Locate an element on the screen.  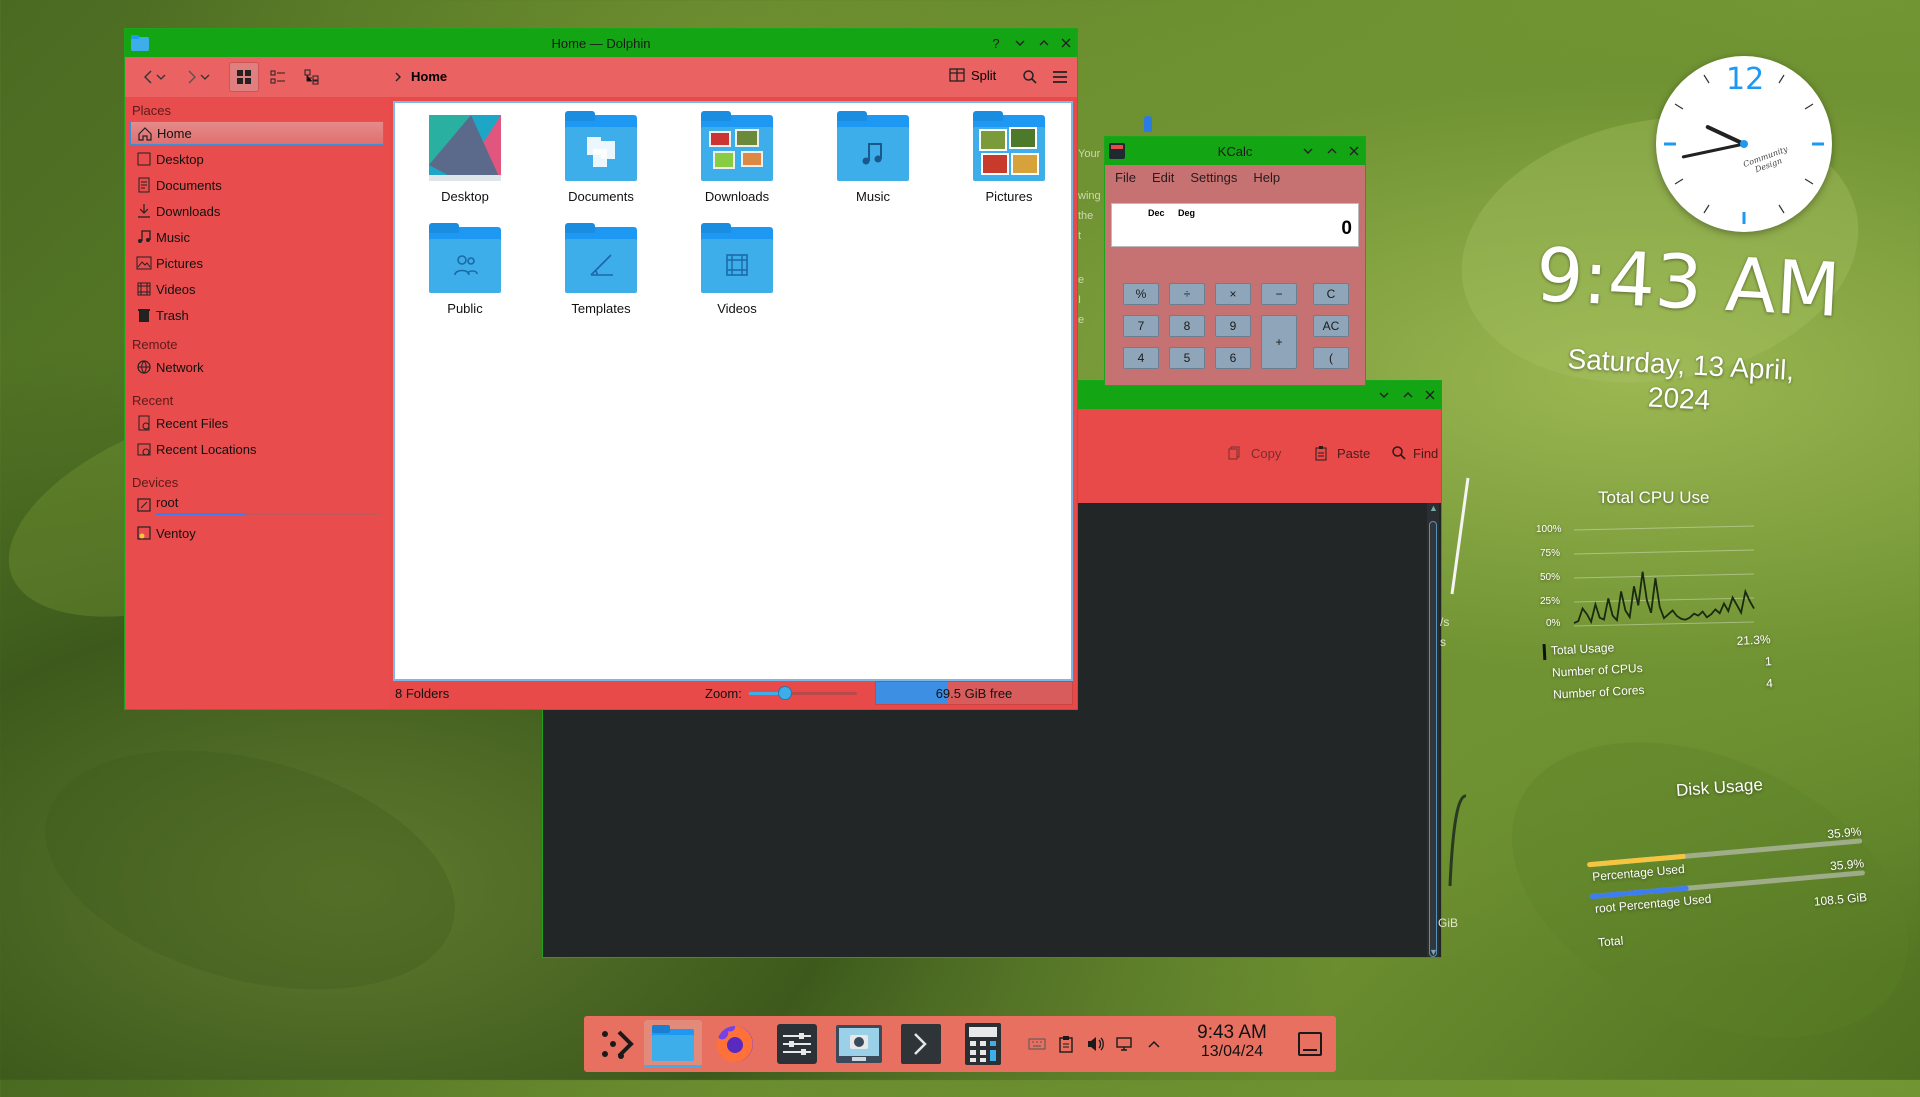
all-clear-button: AC is located at coordinates (1331, 326).